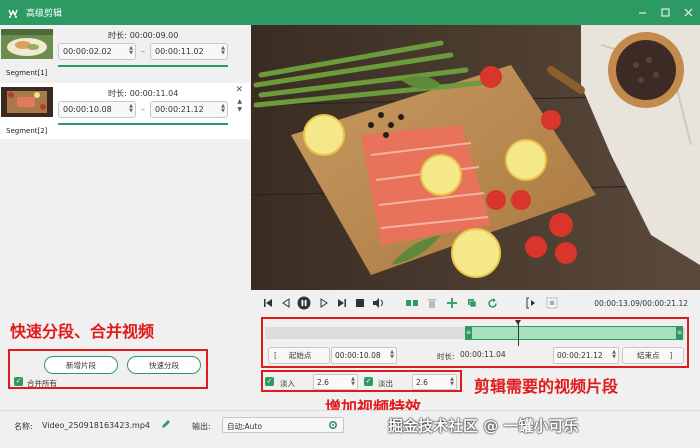  I want to click on start-time-value: 00:00:10.08, so click(358, 355).